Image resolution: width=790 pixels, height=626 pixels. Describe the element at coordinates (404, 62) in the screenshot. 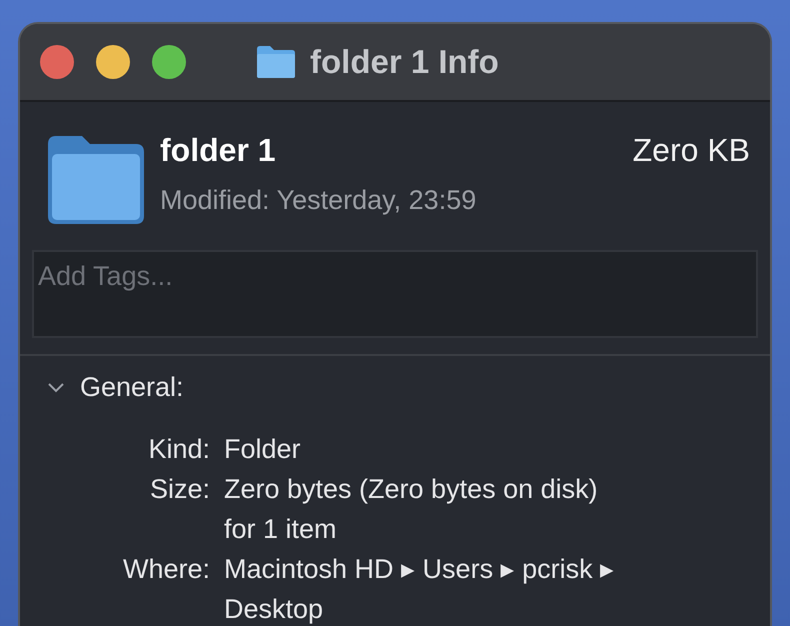

I see `window-title: folder 1 Info` at that location.